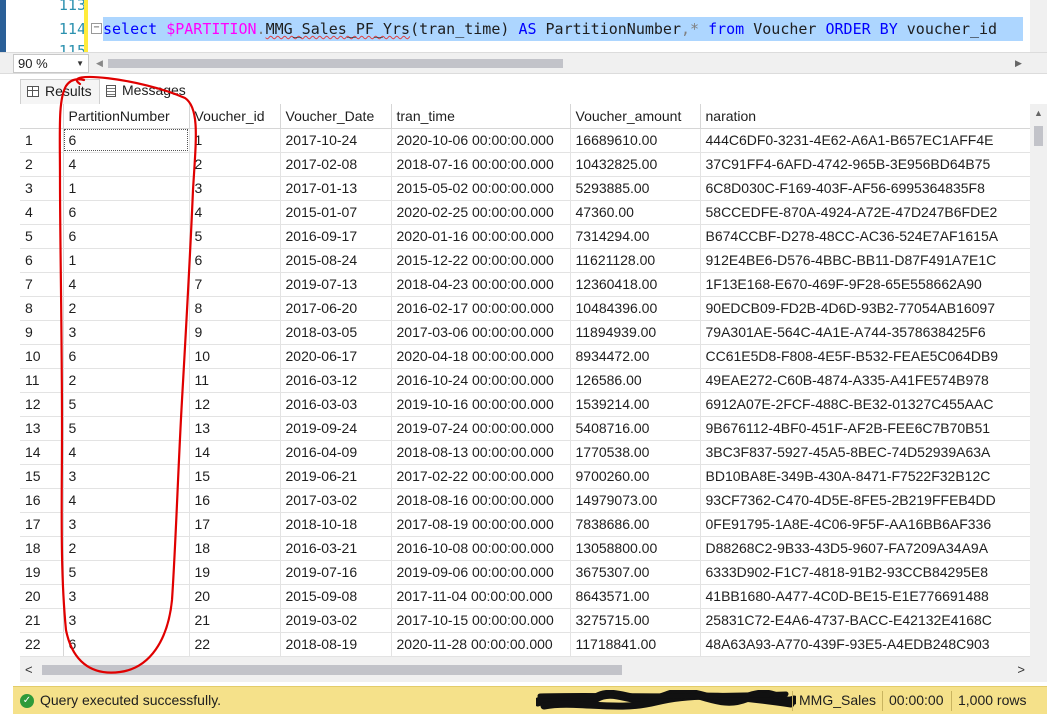 The height and width of the screenshot is (725, 1047). I want to click on row-number: 9, so click(42, 332).